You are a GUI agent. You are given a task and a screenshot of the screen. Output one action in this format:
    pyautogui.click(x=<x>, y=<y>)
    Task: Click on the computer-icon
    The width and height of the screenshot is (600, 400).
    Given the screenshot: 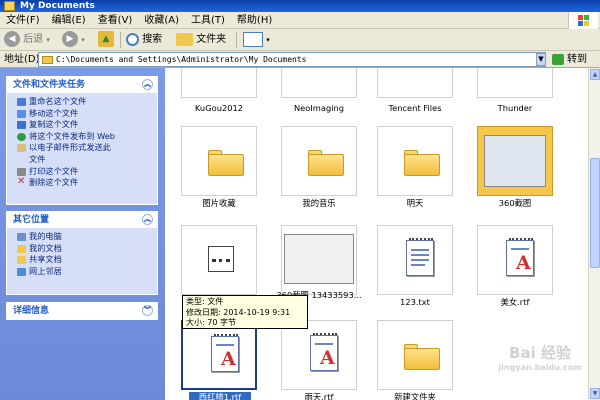 What is the action you would take?
    pyautogui.click(x=21, y=237)
    